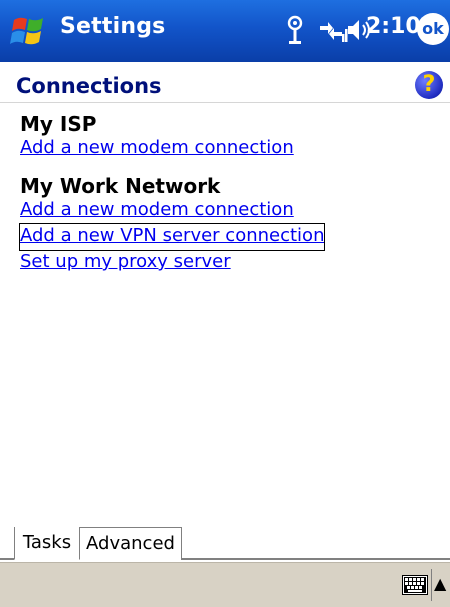  I want to click on work-proxy-server-link: Set up my proxy server, so click(125, 263).